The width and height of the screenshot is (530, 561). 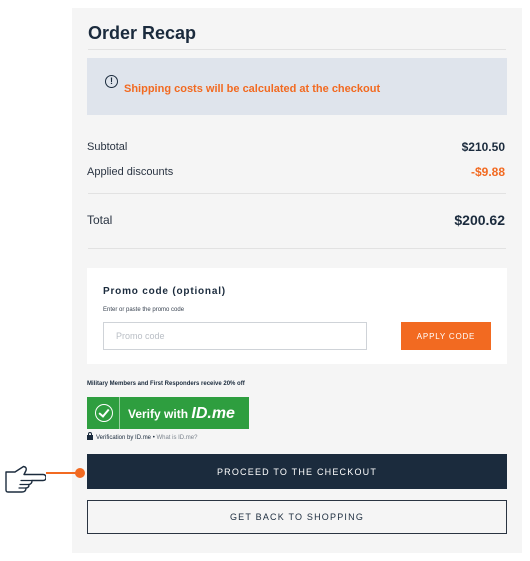 I want to click on proceed-to-checkout-button: PROCEED TO THE CHECKOUT, so click(x=297, y=471).